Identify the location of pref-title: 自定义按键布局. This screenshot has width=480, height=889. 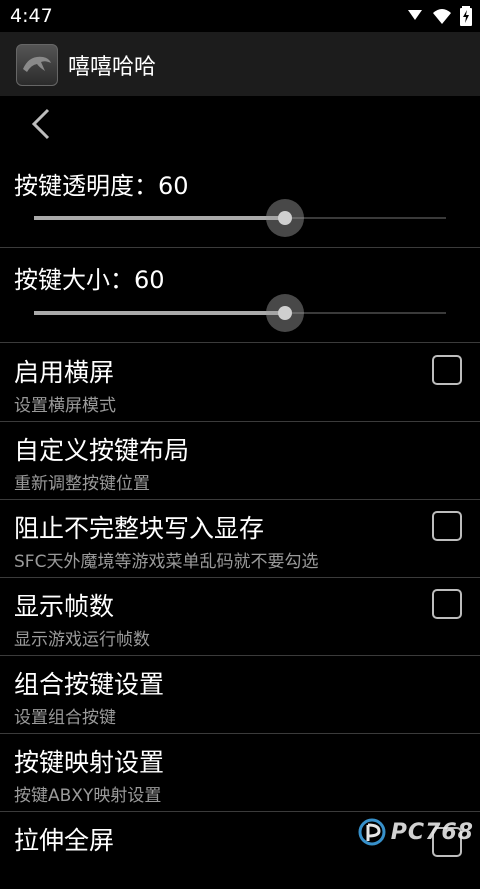
(102, 450).